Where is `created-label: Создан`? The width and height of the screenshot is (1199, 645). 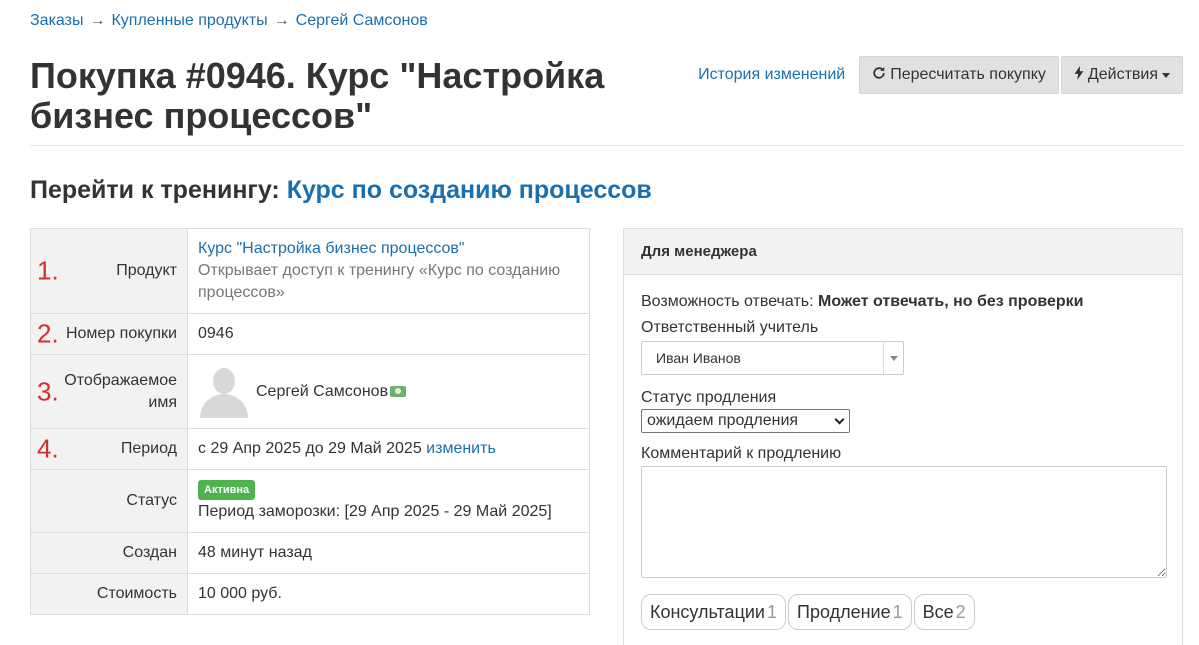 created-label: Создан is located at coordinates (149, 552).